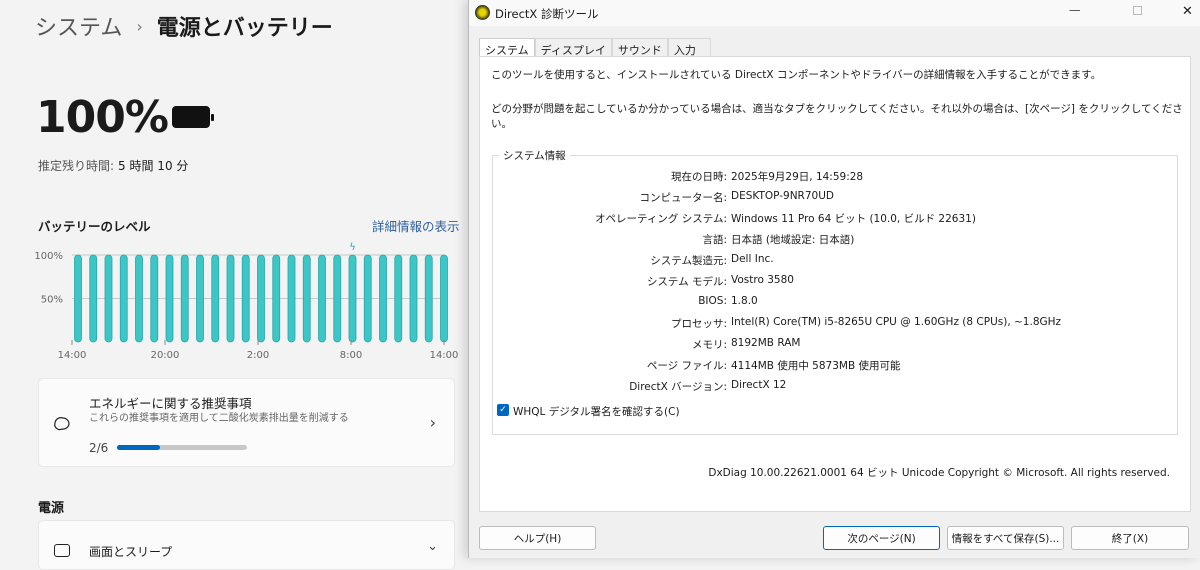 The image size is (1200, 570). Describe the element at coordinates (48, 256) in the screenshot. I see `y-tick-label: 100%` at that location.